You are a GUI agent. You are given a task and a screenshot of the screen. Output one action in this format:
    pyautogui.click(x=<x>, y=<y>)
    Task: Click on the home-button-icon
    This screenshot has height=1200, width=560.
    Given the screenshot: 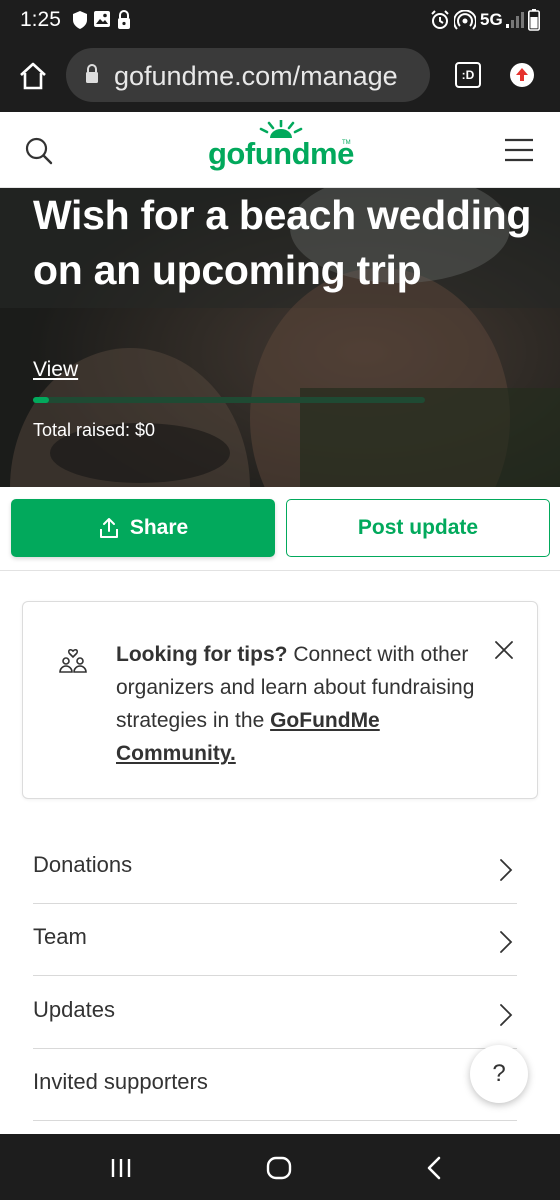 What is the action you would take?
    pyautogui.click(x=279, y=1170)
    